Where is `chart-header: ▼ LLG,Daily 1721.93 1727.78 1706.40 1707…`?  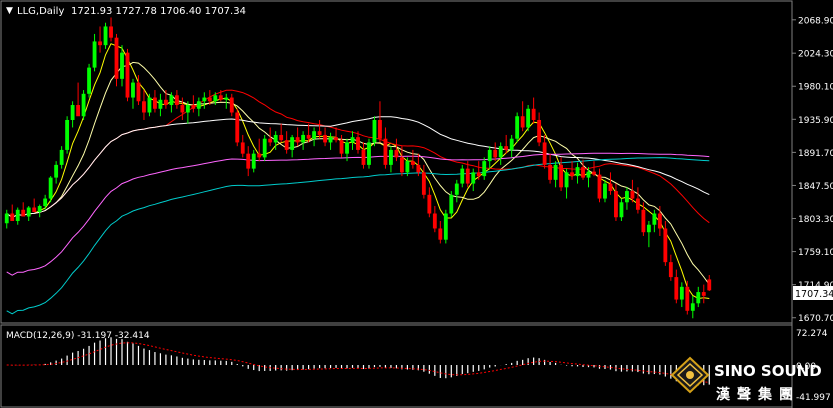
chart-header: ▼ LLG,Daily 1721.93 1727.78 1706.40 1707… is located at coordinates (126, 11).